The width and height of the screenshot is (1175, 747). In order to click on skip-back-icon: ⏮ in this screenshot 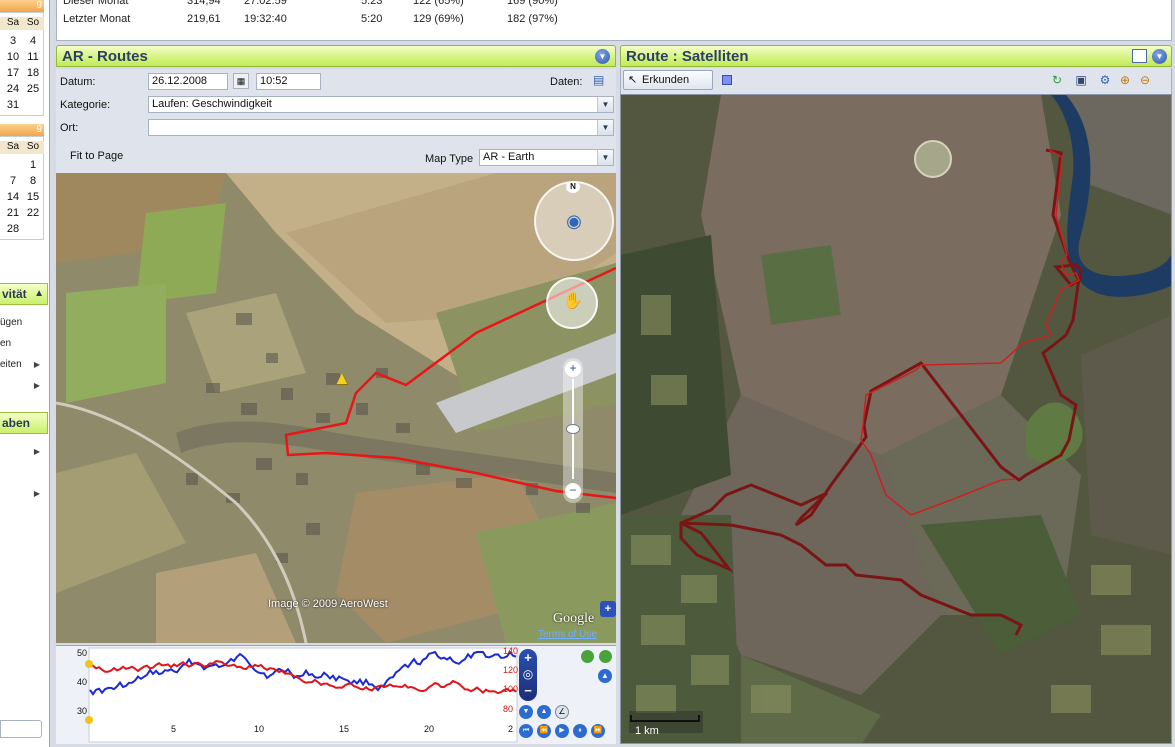, I will do `click(526, 731)`.